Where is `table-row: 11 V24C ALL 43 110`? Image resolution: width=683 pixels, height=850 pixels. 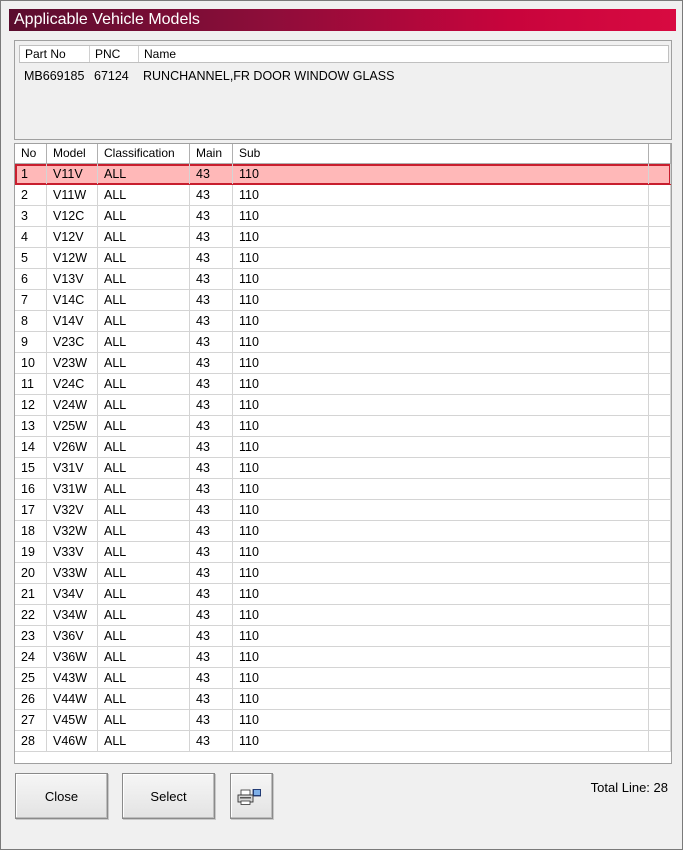 table-row: 11 V24C ALL 43 110 is located at coordinates (343, 384).